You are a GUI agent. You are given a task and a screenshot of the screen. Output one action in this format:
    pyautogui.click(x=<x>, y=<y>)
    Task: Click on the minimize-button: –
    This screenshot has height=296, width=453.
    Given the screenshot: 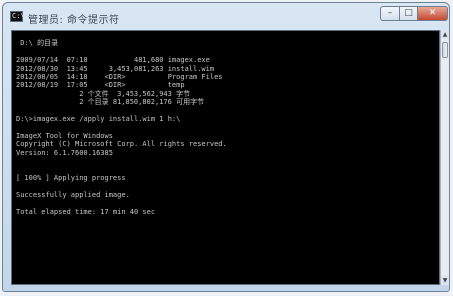 What is the action you would take?
    pyautogui.click(x=390, y=13)
    